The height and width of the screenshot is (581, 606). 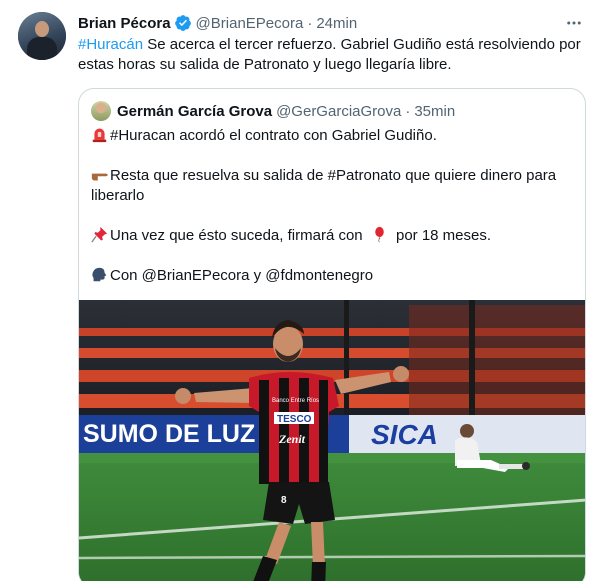 I want to click on pointing-hand-emoji-icon, so click(x=99, y=177).